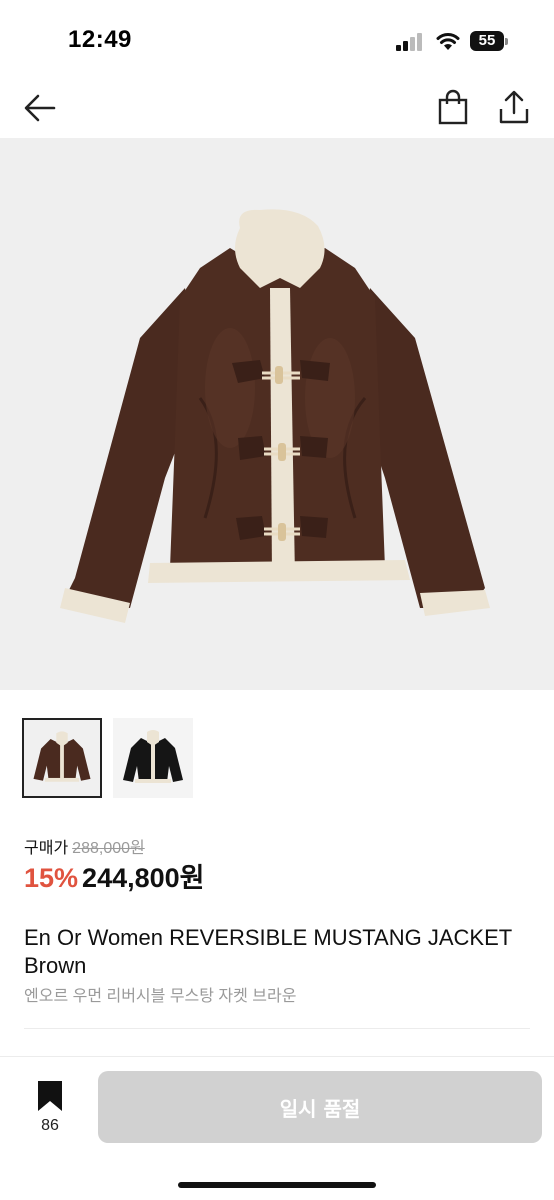 This screenshot has height=1200, width=554. Describe the element at coordinates (153, 758) in the screenshot. I see `thumbnail-black-jacket` at that location.